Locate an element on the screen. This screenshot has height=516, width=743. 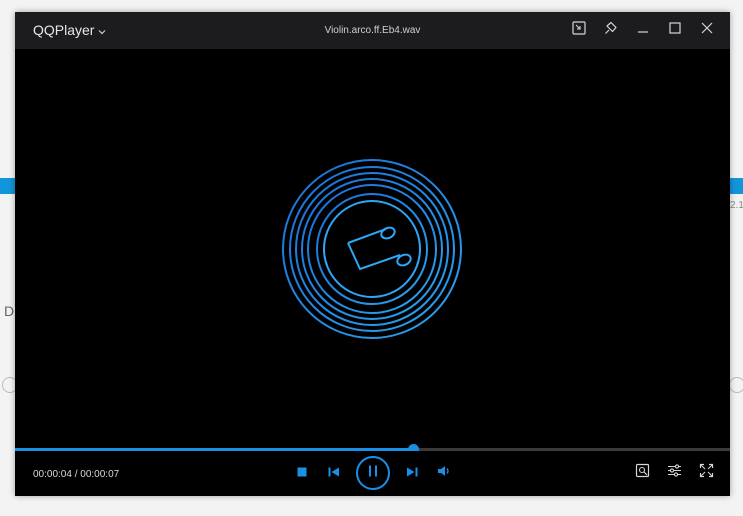
close-button is located at coordinates (707, 30).